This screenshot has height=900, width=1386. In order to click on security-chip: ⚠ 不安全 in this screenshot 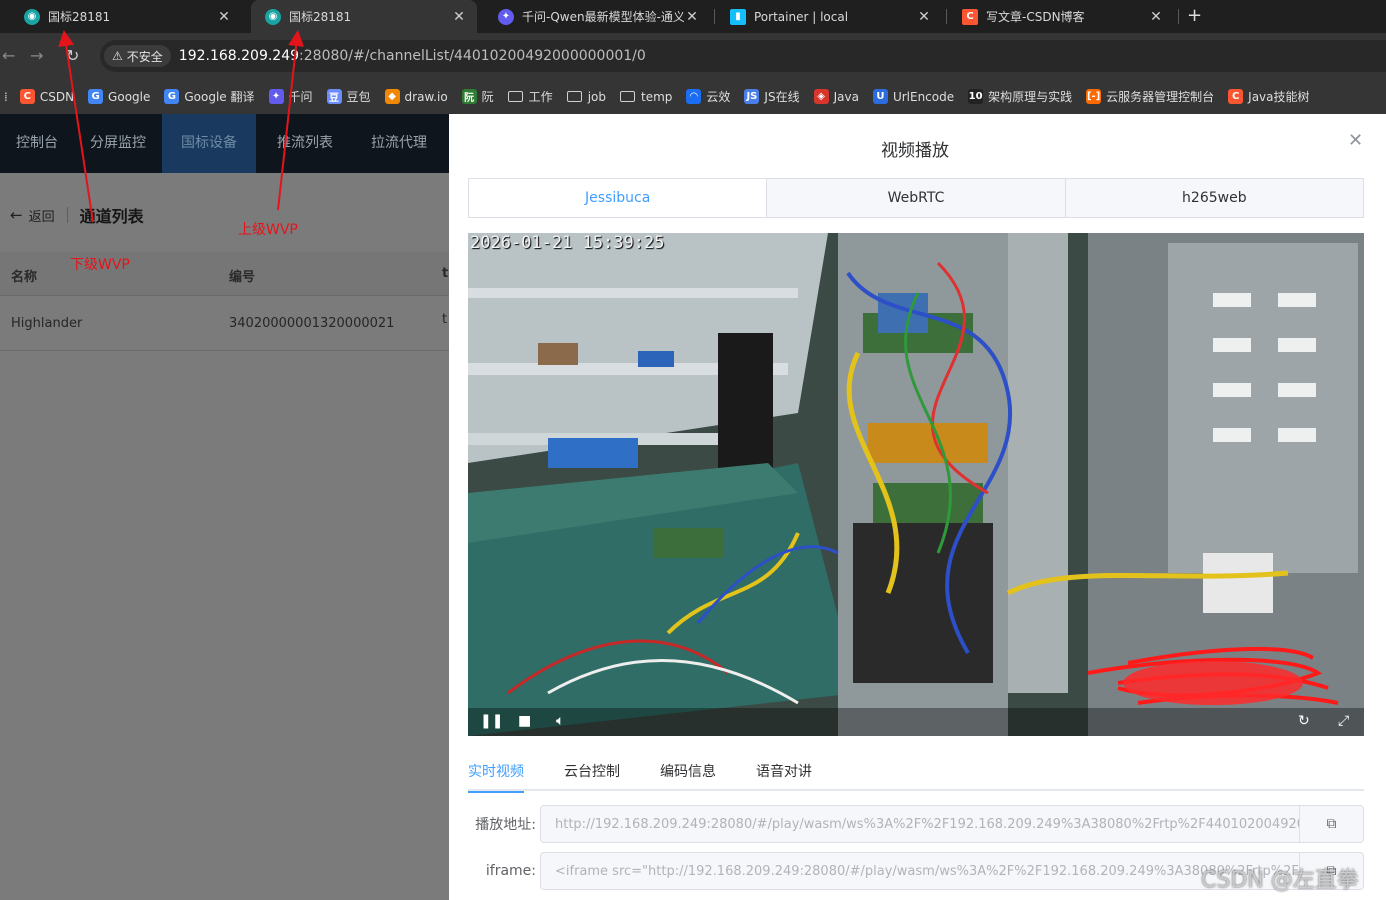, I will do `click(137, 56)`.